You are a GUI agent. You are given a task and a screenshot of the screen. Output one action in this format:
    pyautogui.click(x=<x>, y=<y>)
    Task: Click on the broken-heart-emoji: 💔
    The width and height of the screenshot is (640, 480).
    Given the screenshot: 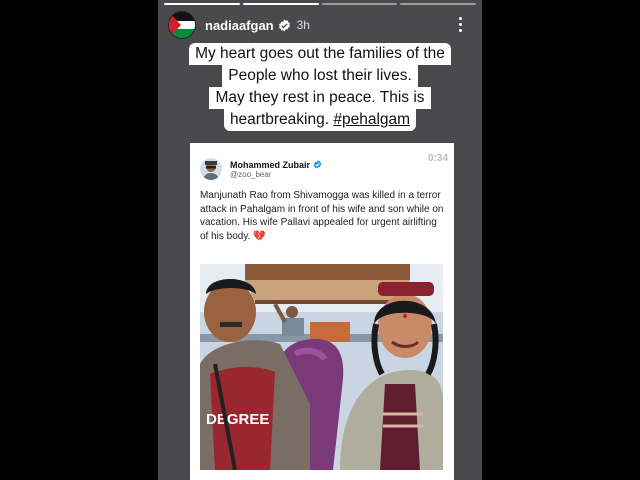 What is the action you would take?
    pyautogui.click(x=259, y=237)
    